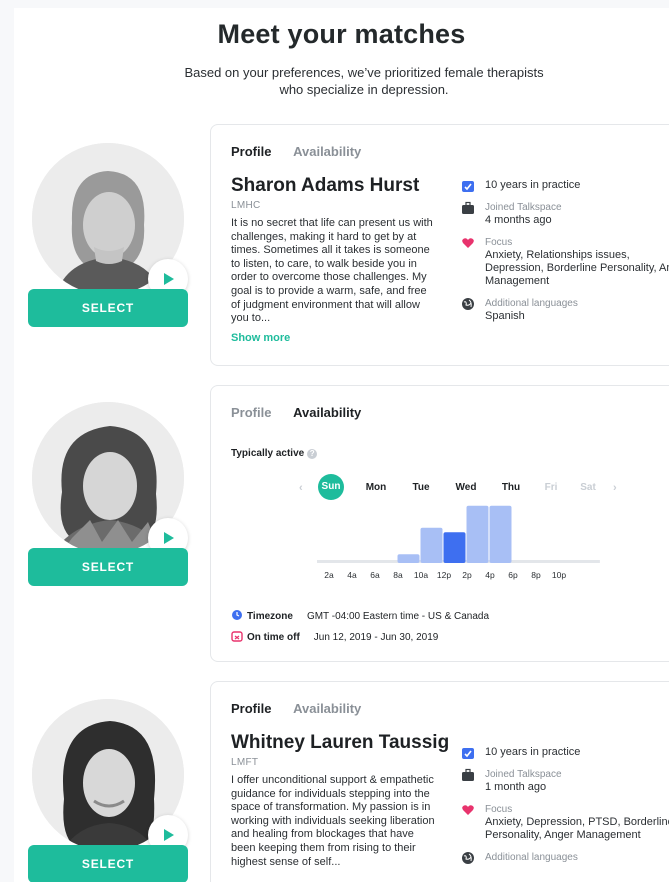 The height and width of the screenshot is (882, 669). I want to click on therapist-credential: LMHC, so click(246, 205).